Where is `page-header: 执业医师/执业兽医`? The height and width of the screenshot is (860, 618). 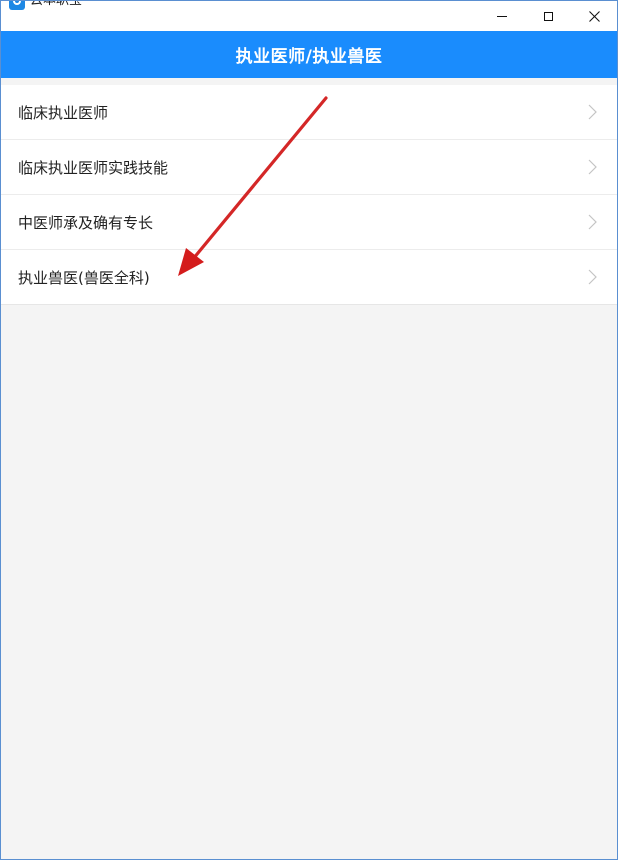
page-header: 执业医师/执业兽医 is located at coordinates (309, 54).